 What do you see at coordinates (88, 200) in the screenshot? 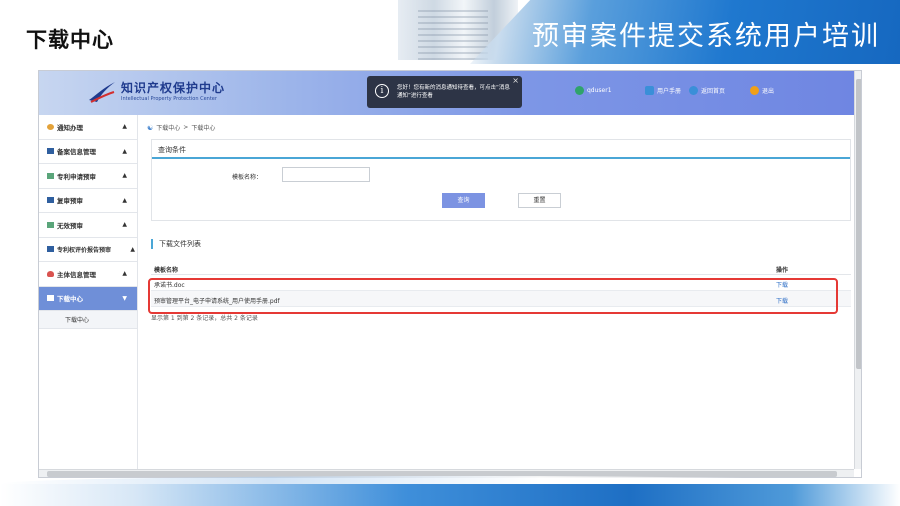
I see `sidebar-item-reexam: 复审预审 ▲` at bounding box center [88, 200].